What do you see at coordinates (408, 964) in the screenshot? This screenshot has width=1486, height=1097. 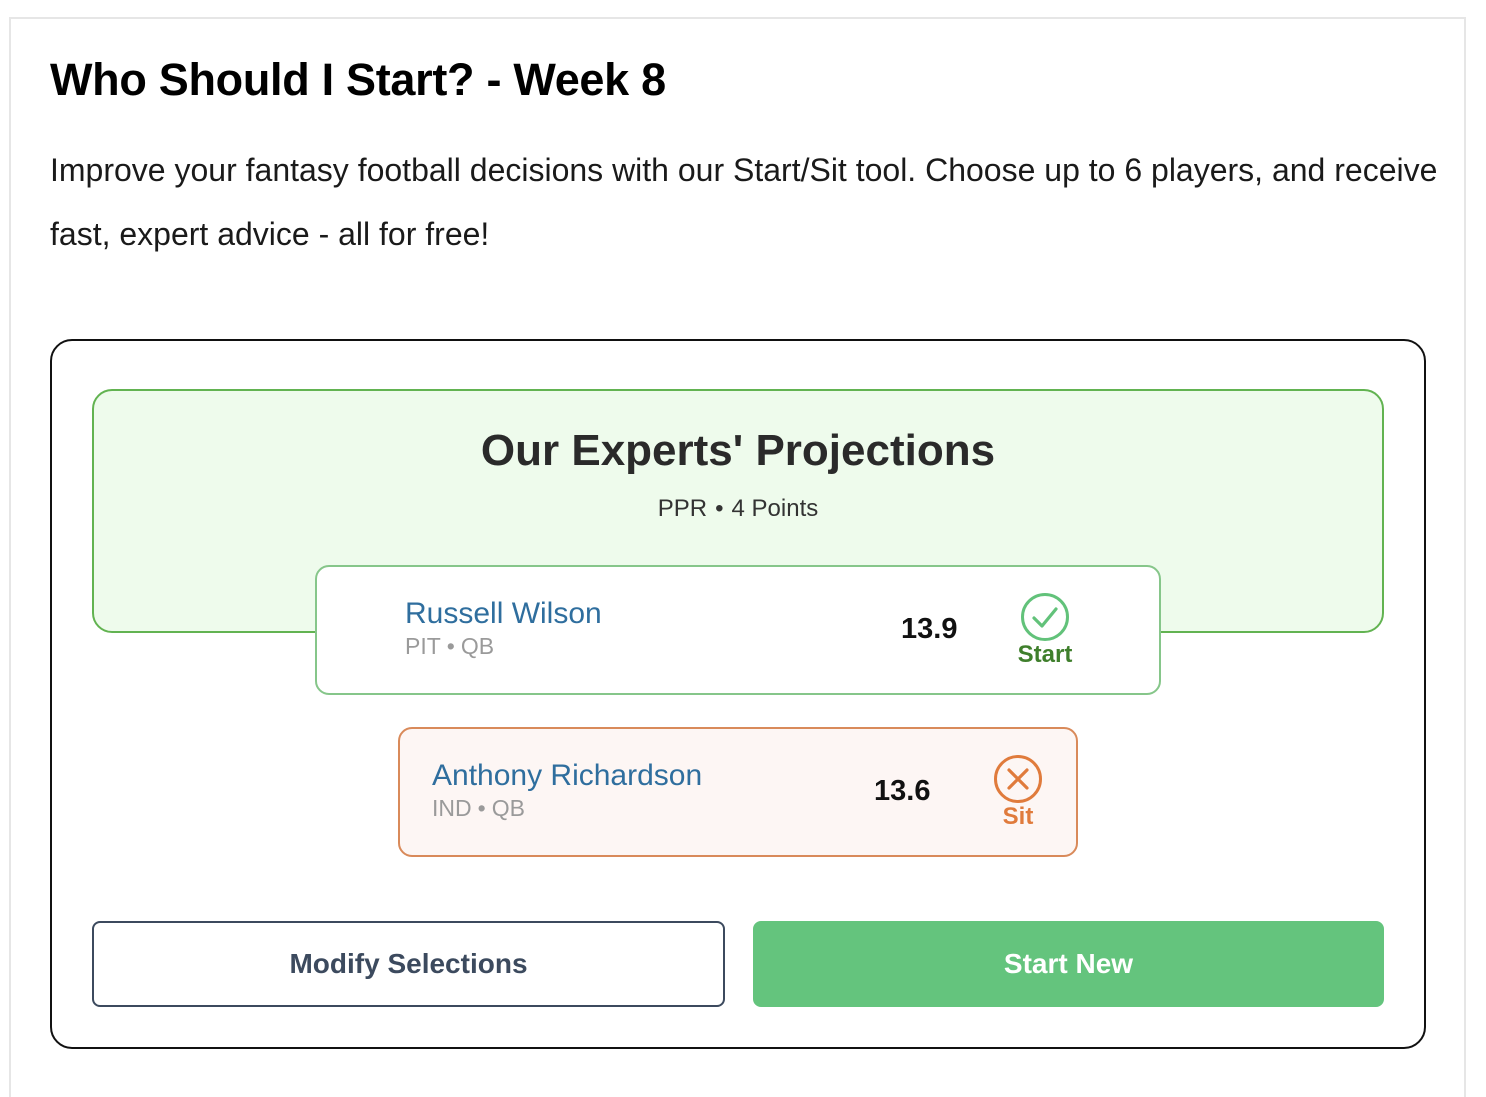 I see `modify-selections-button: Modify Selections` at bounding box center [408, 964].